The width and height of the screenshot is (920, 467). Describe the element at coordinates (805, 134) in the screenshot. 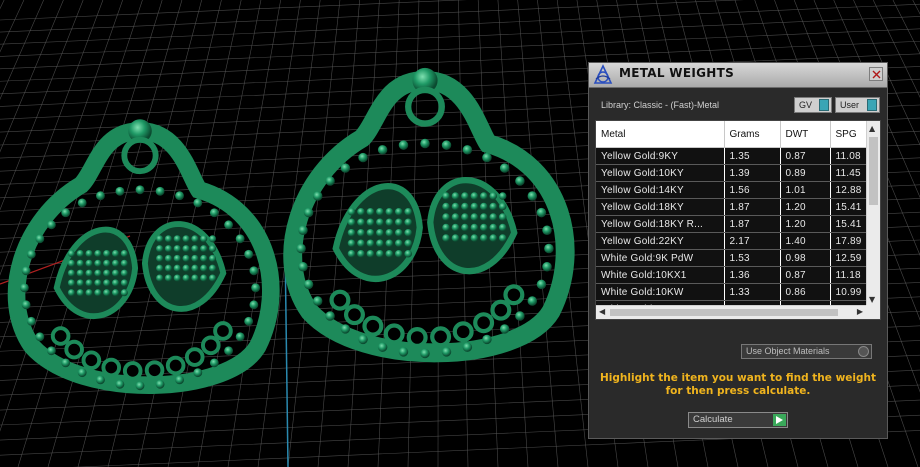

I see `column-header: DWT` at that location.